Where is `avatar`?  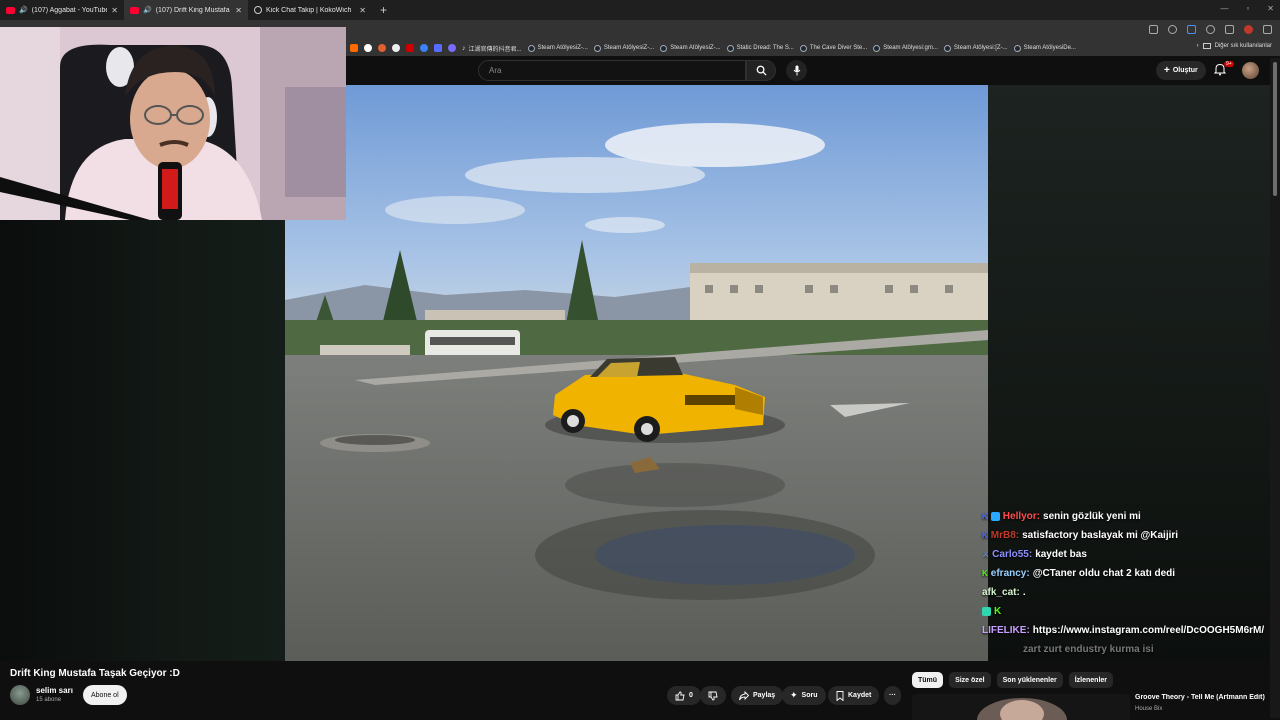 avatar is located at coordinates (1250, 70).